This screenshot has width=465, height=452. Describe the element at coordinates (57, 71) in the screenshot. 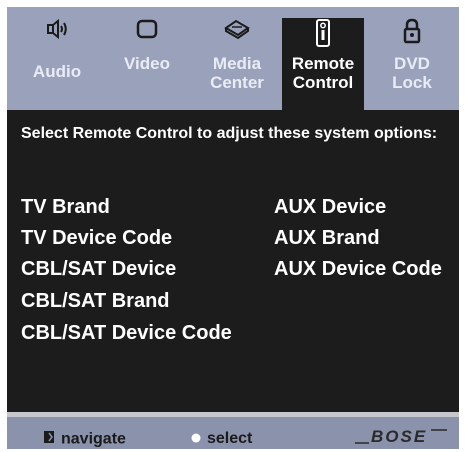

I see `tab-audio-label: Audio` at that location.